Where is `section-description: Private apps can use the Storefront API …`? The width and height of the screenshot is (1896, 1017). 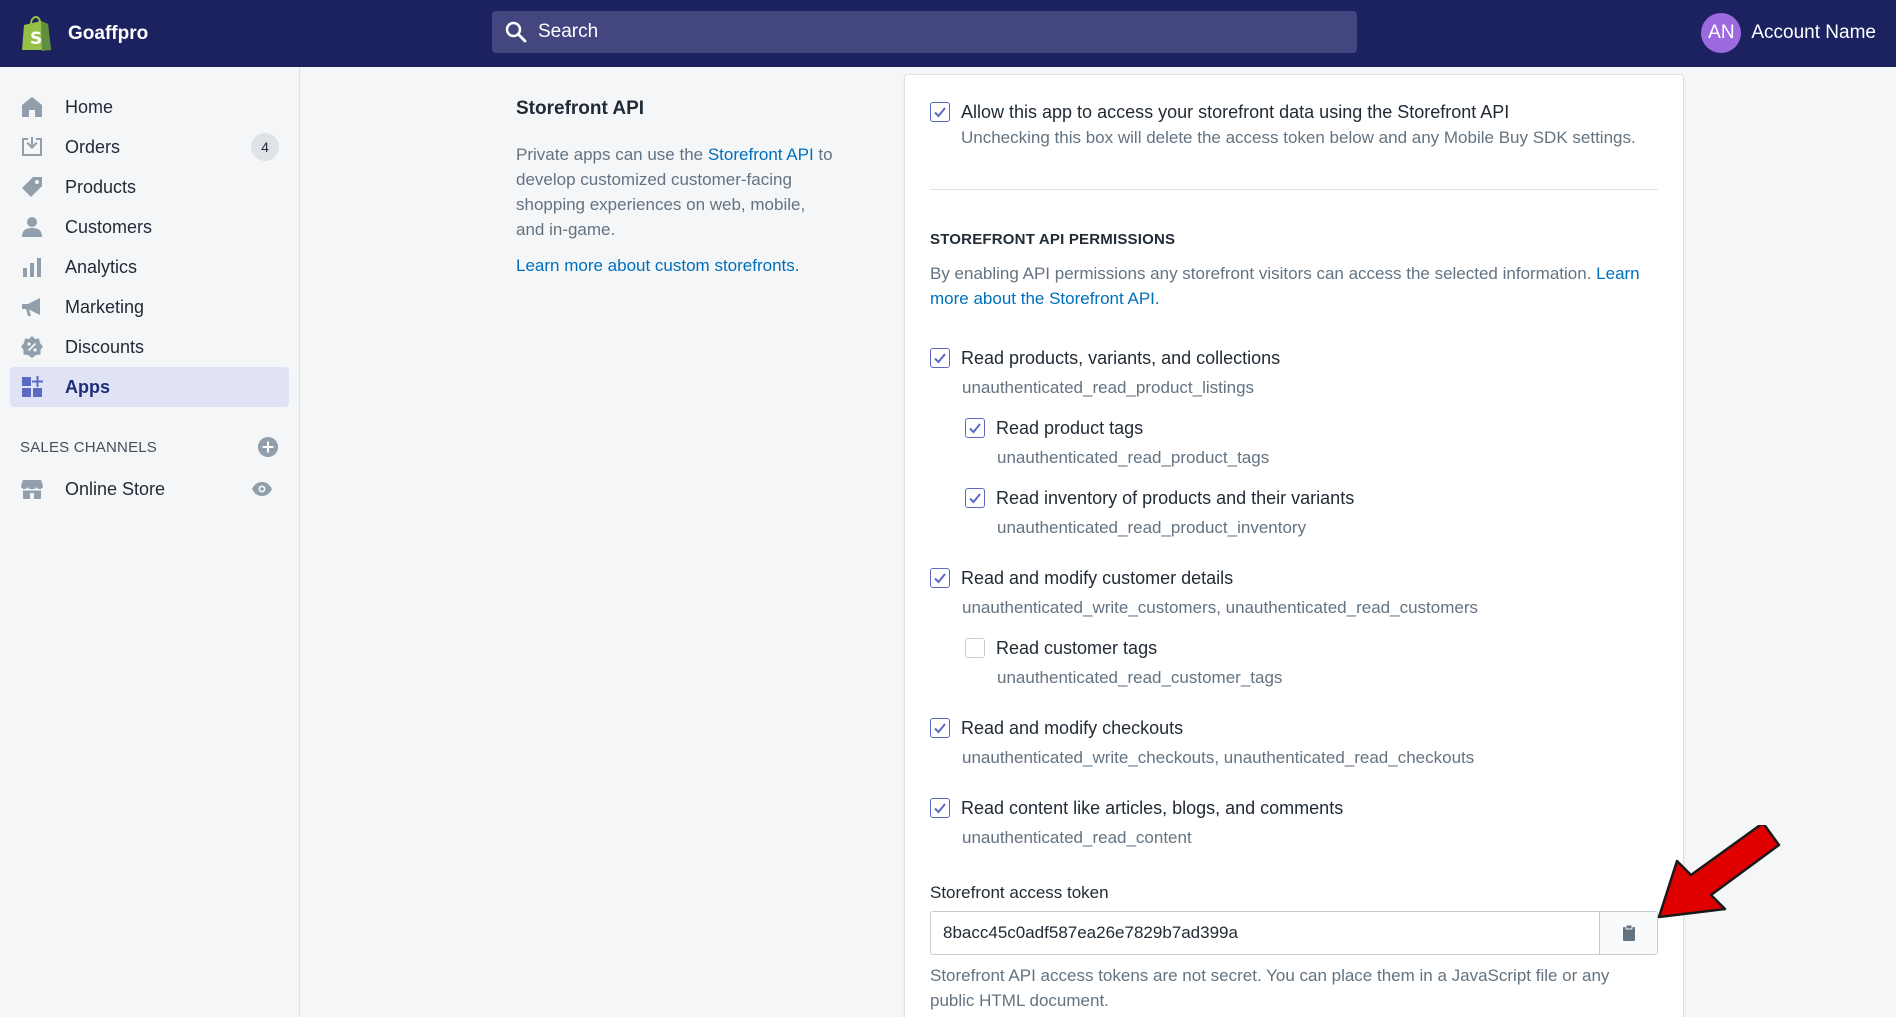 section-description: Private apps can use the Storefront API … is located at coordinates (676, 192).